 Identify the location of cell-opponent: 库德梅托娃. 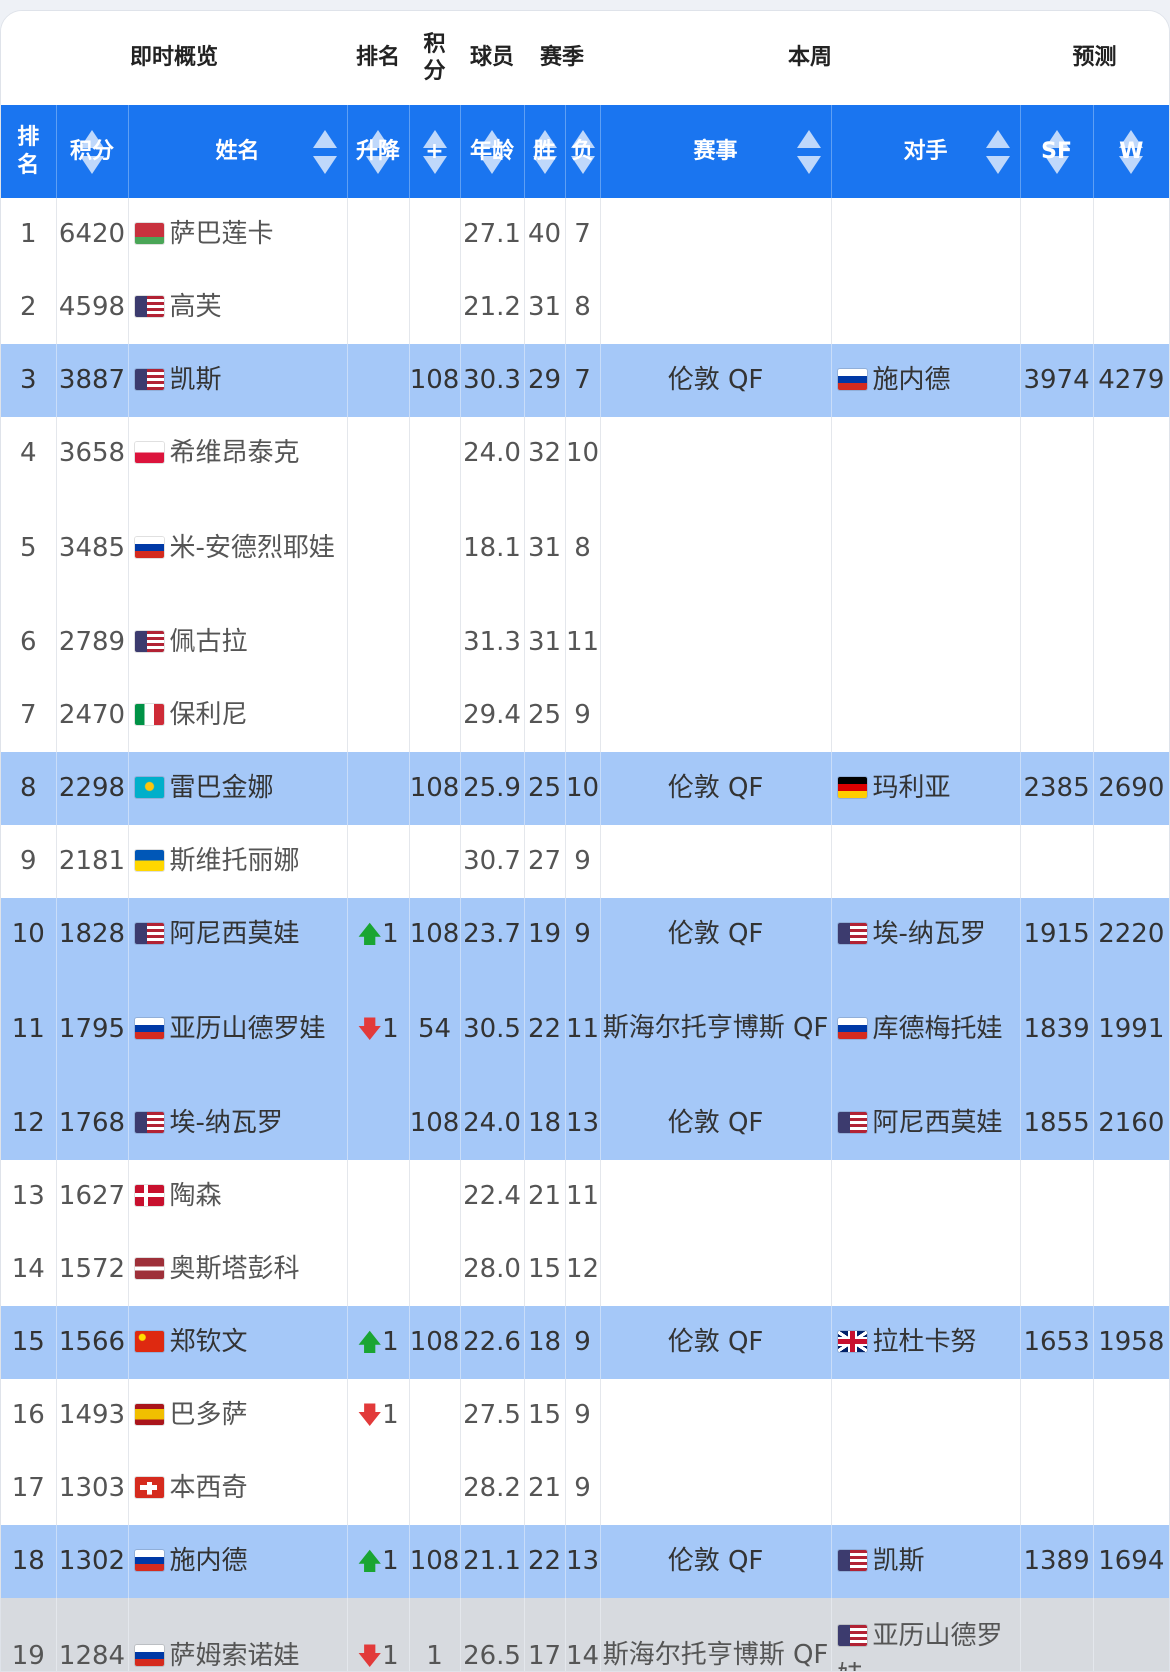
(925, 1029).